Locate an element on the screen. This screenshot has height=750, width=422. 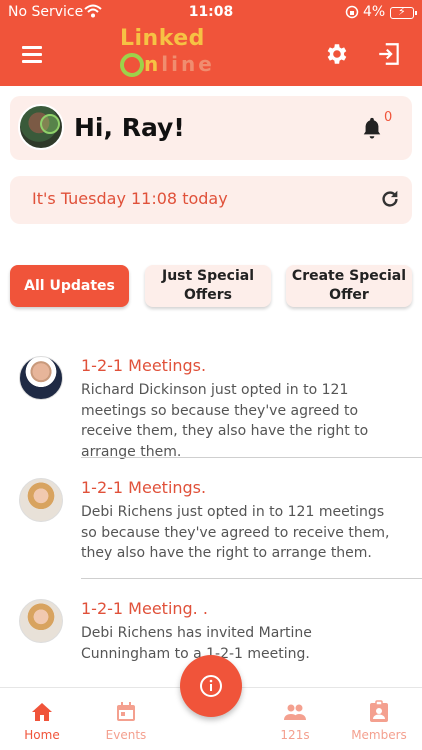
logo-ring is located at coordinates (132, 65).